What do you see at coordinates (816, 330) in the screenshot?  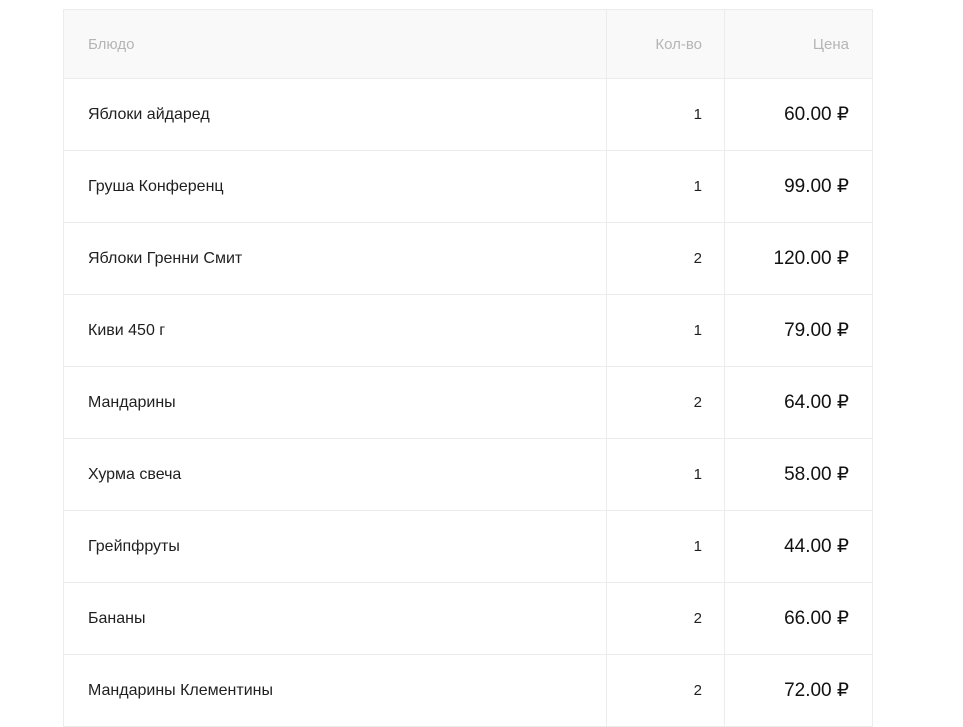 I see `dish-price: 79.00 ₽` at bounding box center [816, 330].